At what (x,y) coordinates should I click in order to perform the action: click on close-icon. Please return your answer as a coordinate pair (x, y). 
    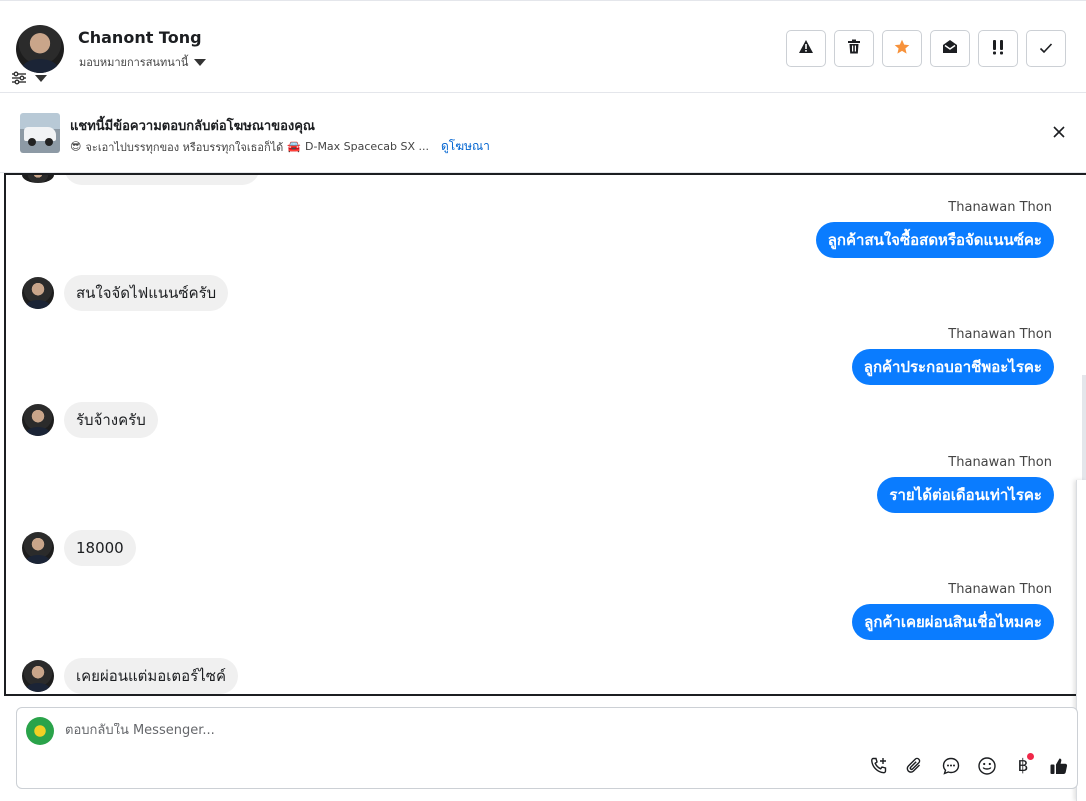
    Looking at the image, I should click on (1059, 132).